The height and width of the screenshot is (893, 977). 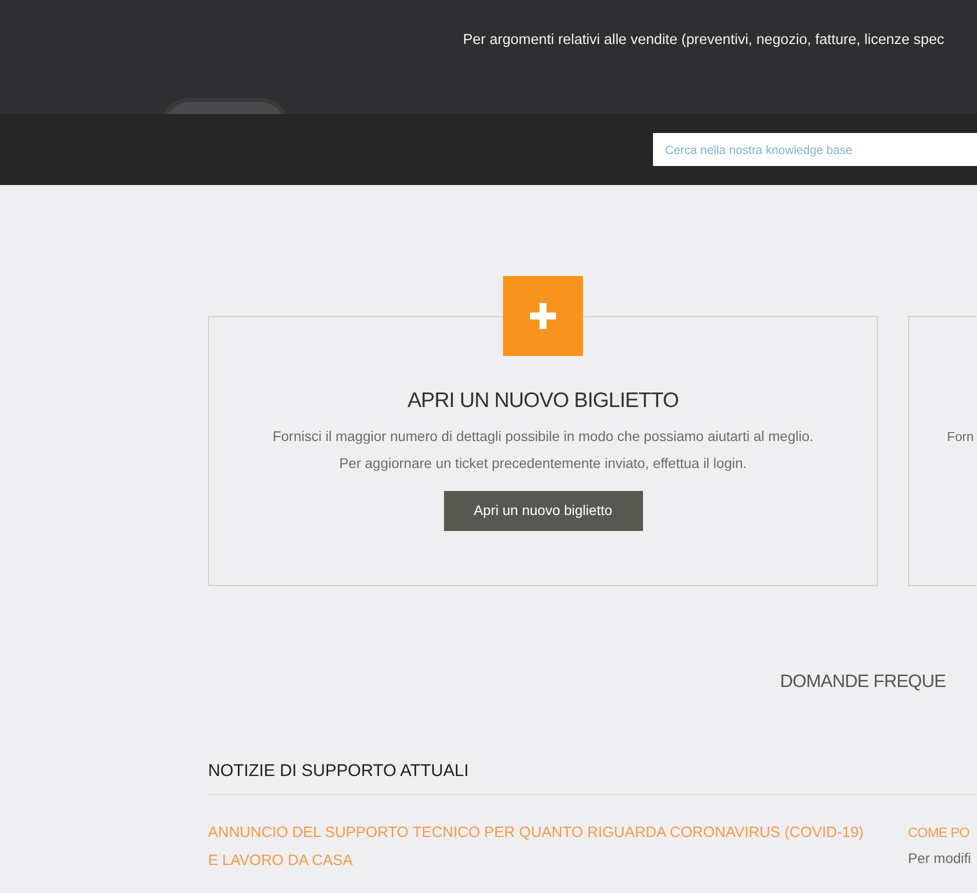 I want to click on card-description: Per aggiornare un ticket precedentemente inviato, effettua il login., so click(x=543, y=463).